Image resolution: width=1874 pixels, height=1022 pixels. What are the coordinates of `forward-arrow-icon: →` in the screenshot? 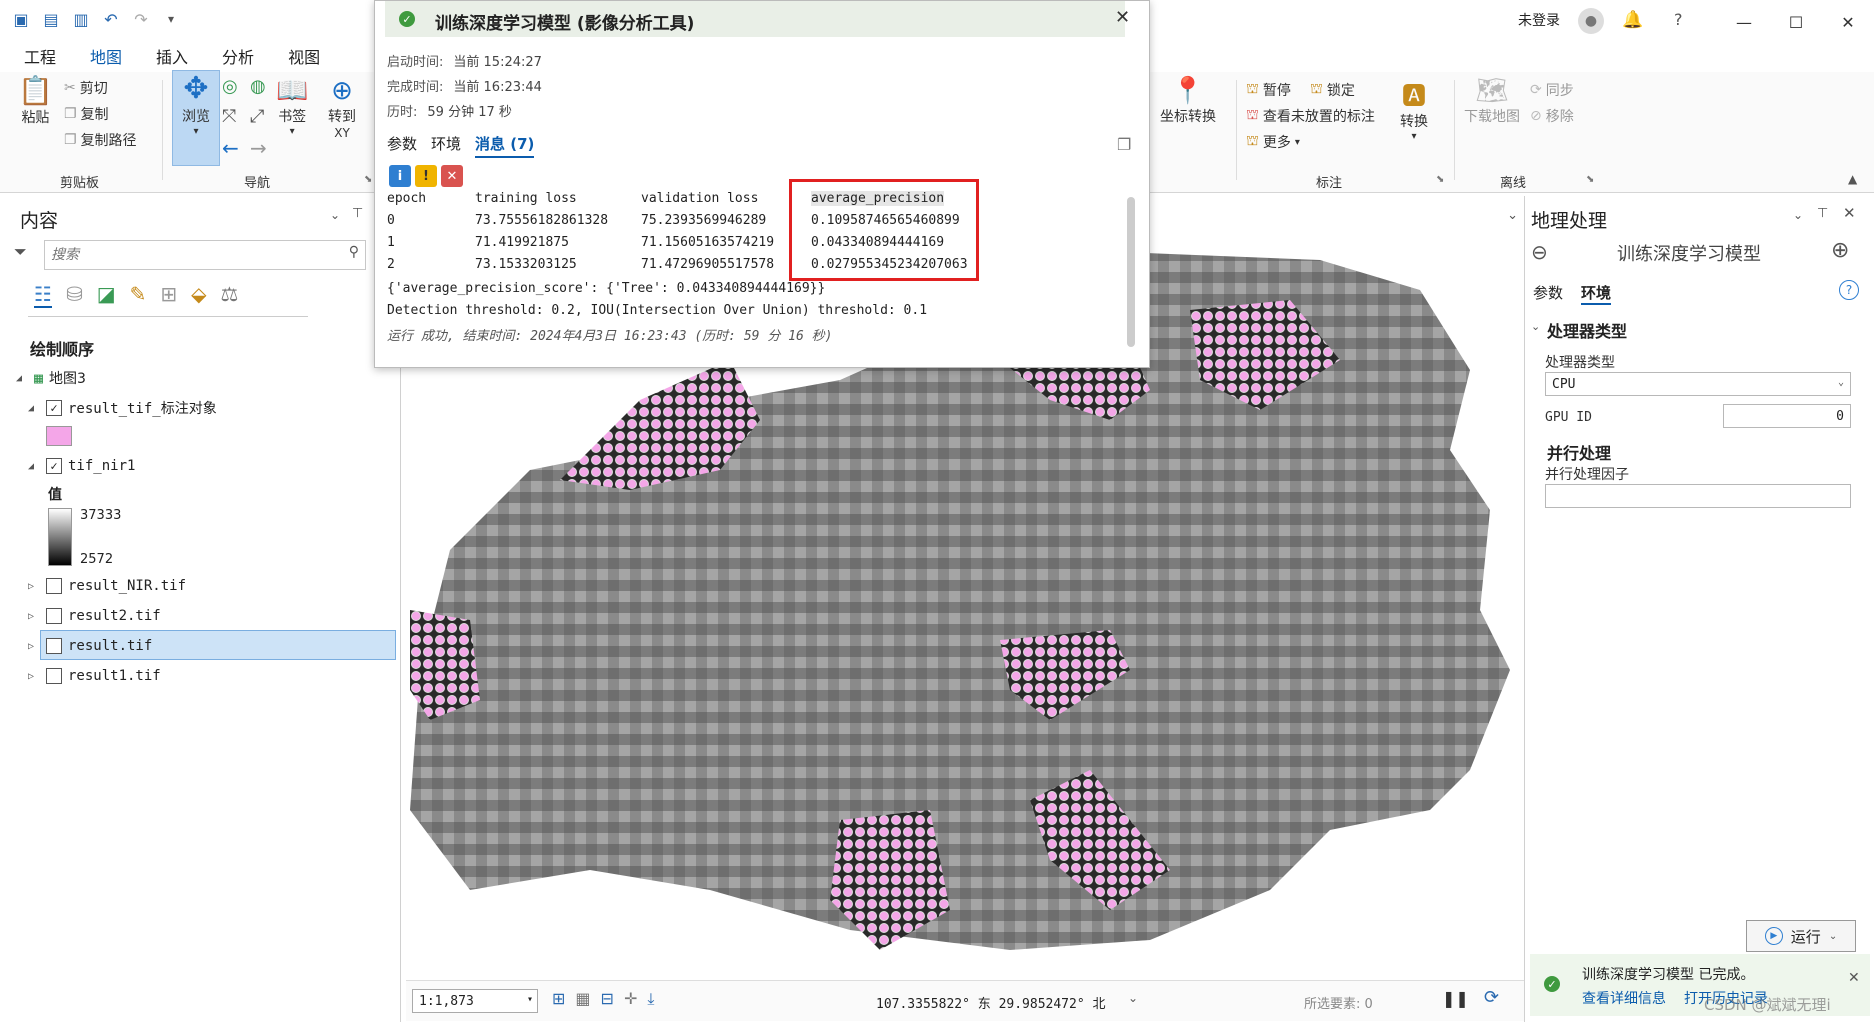 It's located at (258, 148).